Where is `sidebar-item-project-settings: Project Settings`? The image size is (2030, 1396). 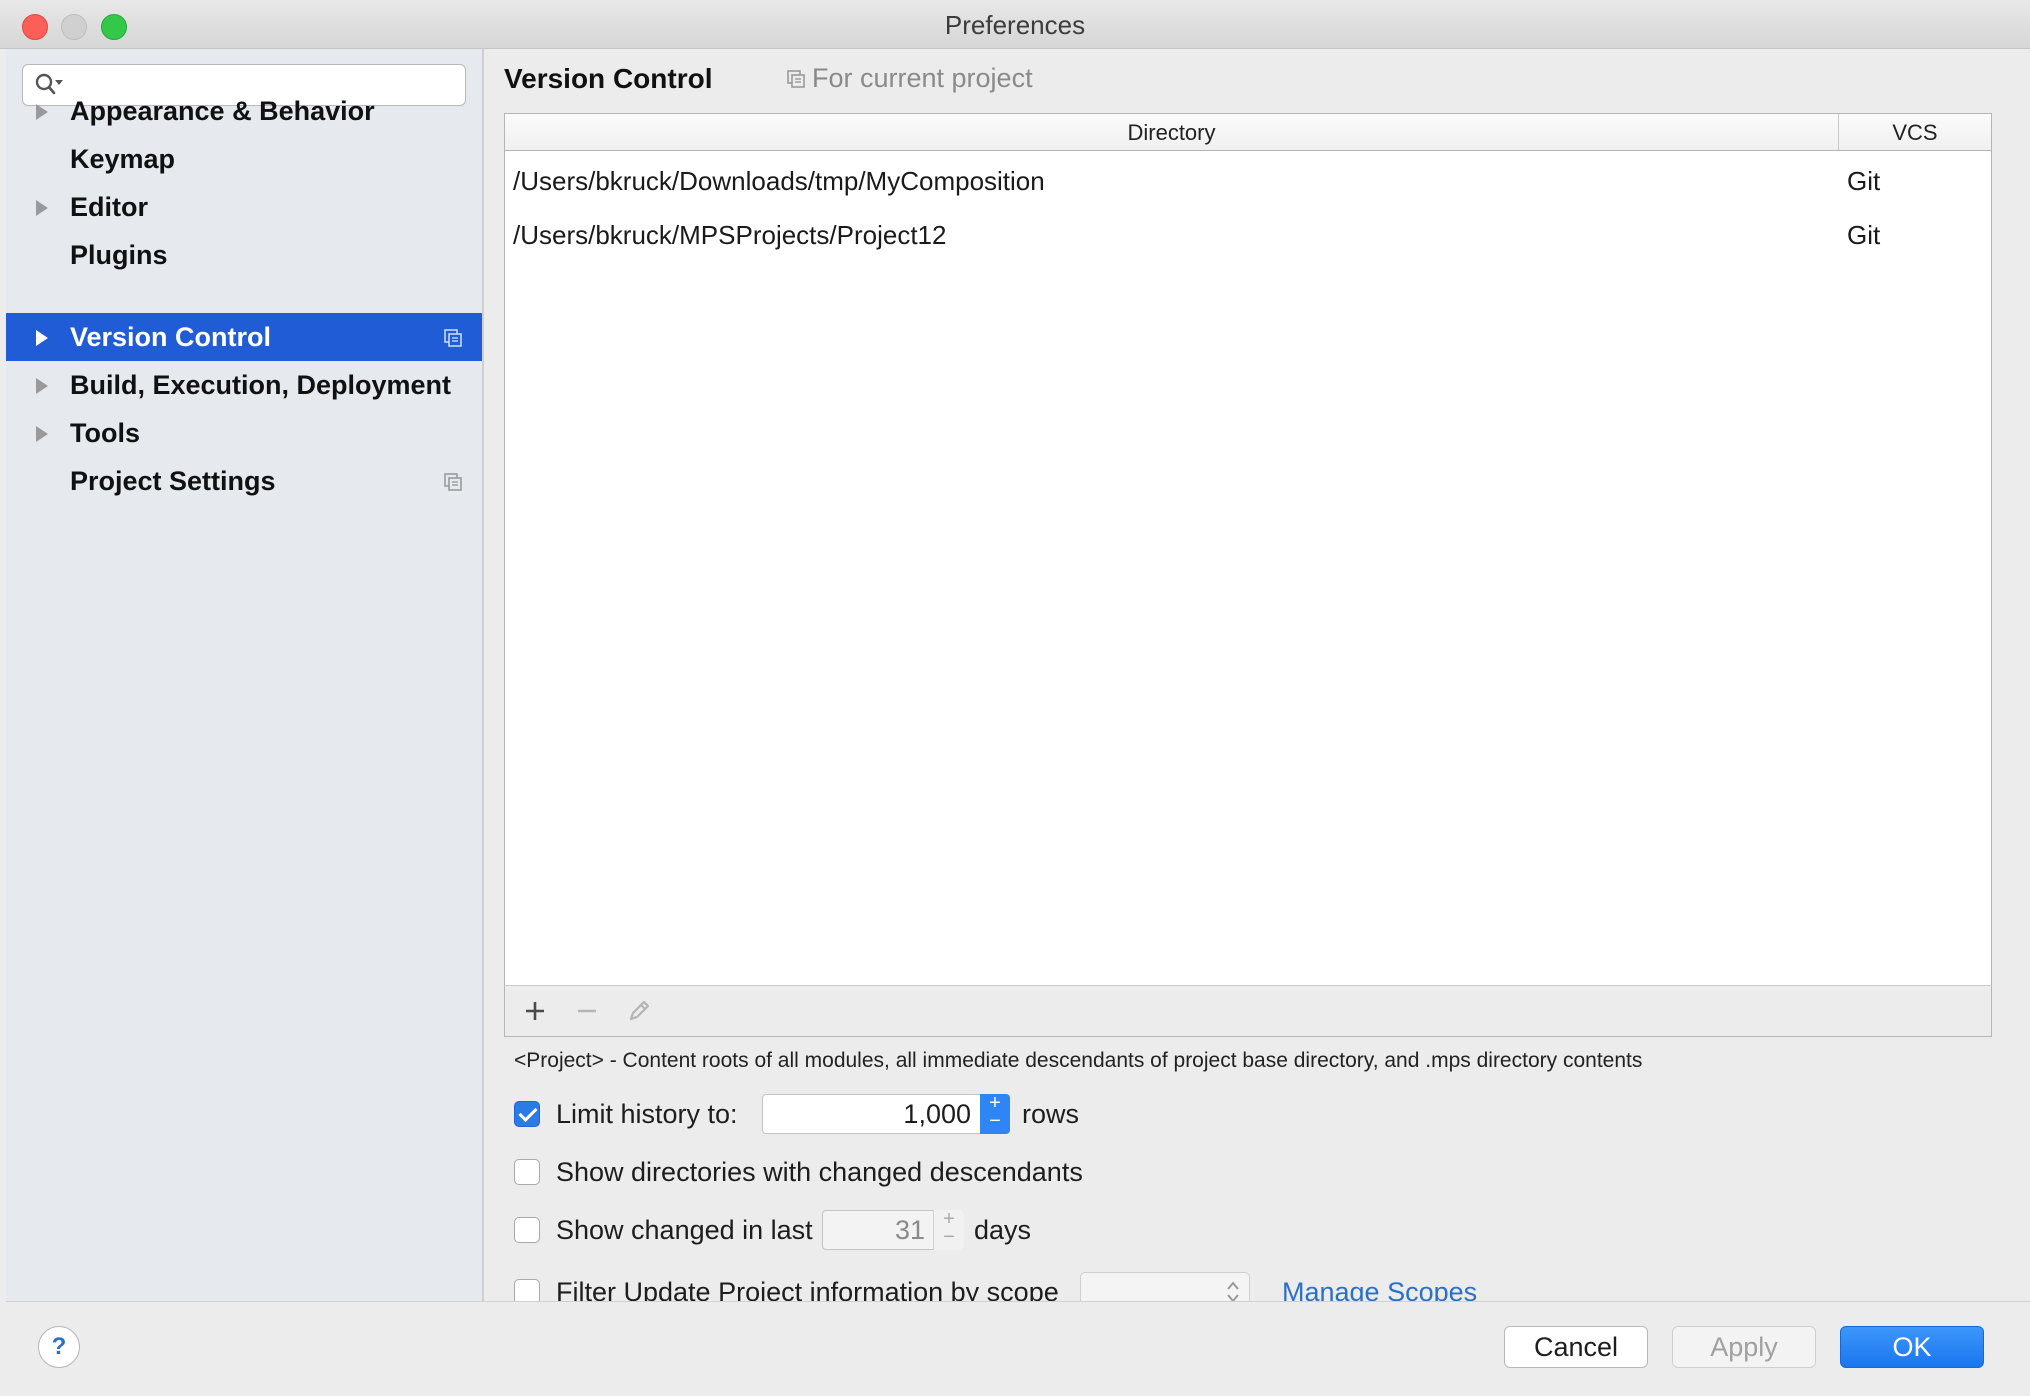
sidebar-item-project-settings: Project Settings is located at coordinates (244, 481).